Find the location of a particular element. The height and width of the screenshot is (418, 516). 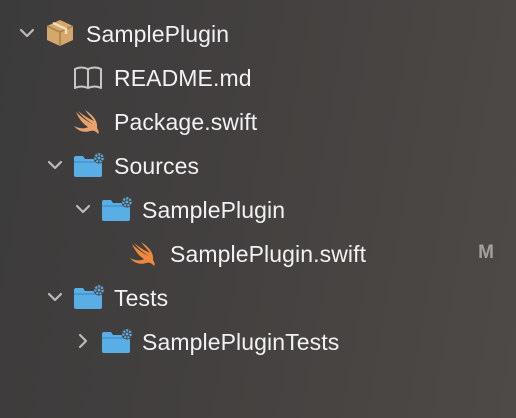

tree-item-label: README.md is located at coordinates (183, 78).